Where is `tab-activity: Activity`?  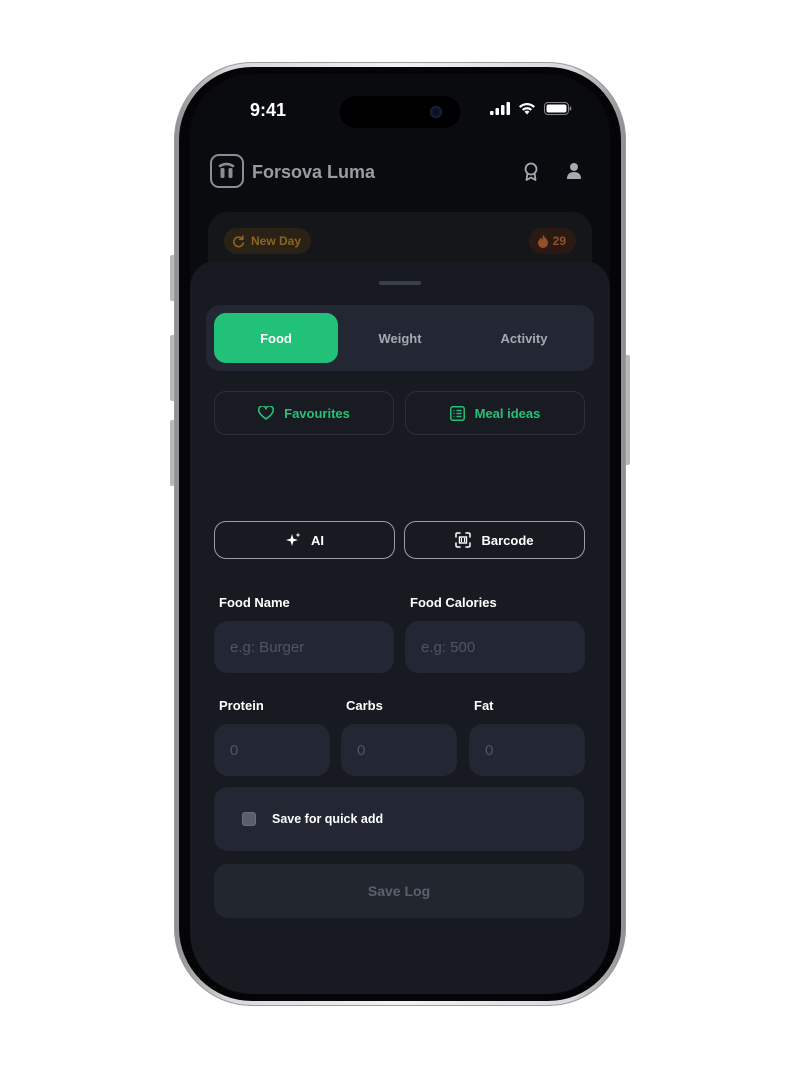
tab-activity: Activity is located at coordinates (524, 338).